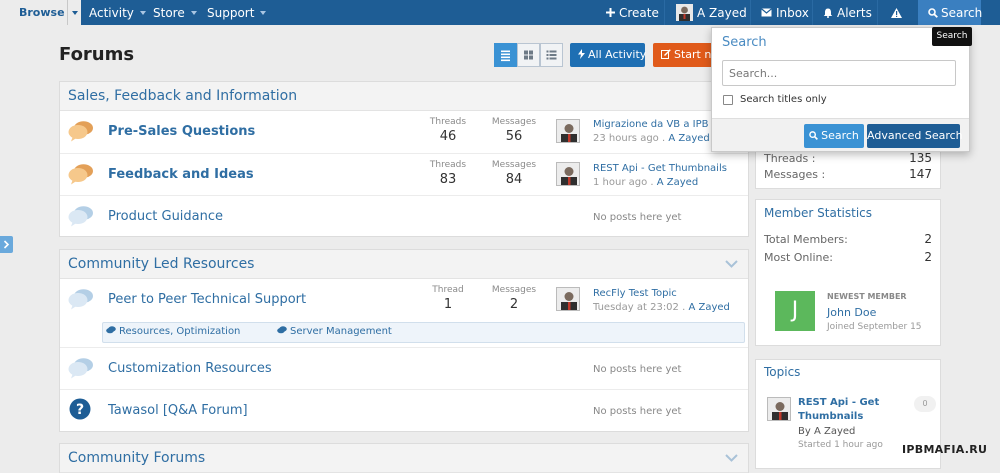 This screenshot has width=1000, height=473. Describe the element at coordinates (282, 330) in the screenshot. I see `comments-icon` at that location.